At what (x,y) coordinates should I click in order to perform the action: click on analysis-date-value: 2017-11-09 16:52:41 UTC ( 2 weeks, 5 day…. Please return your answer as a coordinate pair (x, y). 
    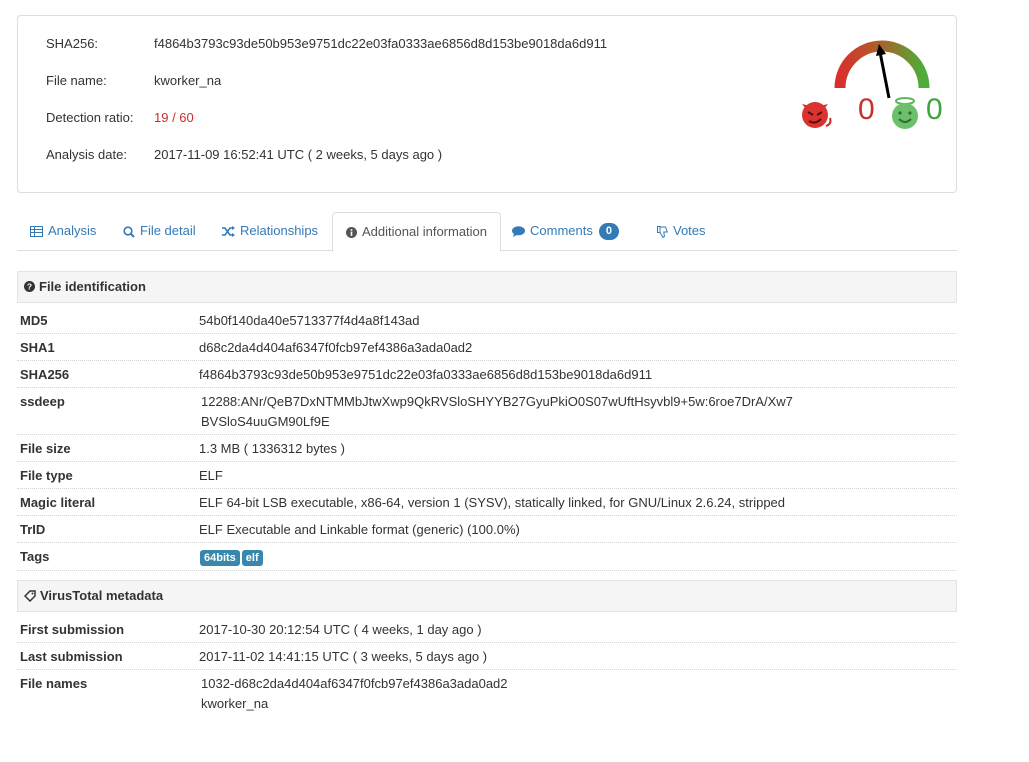
    Looking at the image, I should click on (298, 154).